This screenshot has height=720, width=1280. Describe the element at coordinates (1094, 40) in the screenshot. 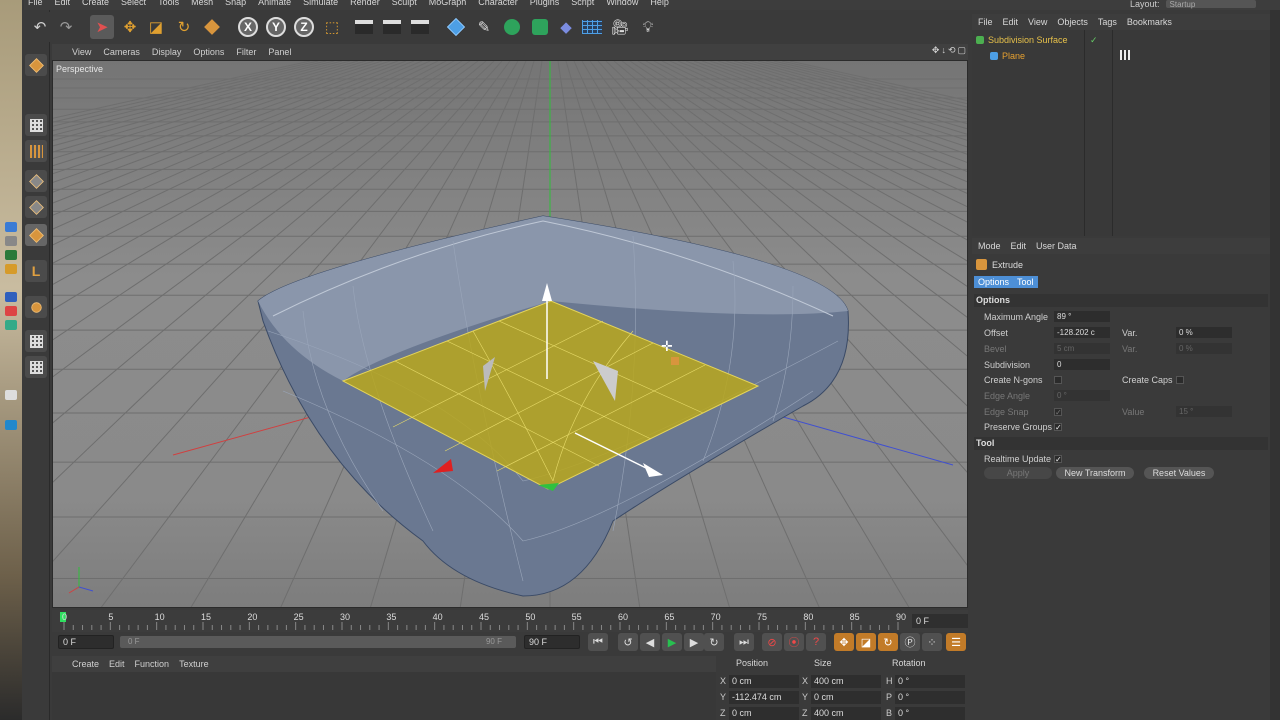

I see `visibility-check-icon: ✓` at that location.